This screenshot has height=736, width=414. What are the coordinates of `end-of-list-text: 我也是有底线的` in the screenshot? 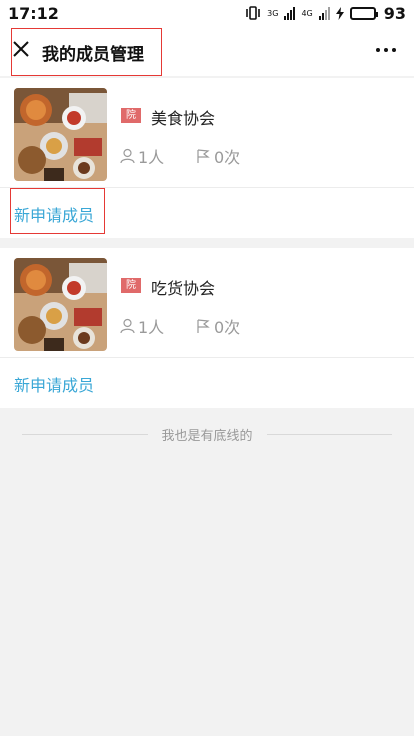 It's located at (207, 436).